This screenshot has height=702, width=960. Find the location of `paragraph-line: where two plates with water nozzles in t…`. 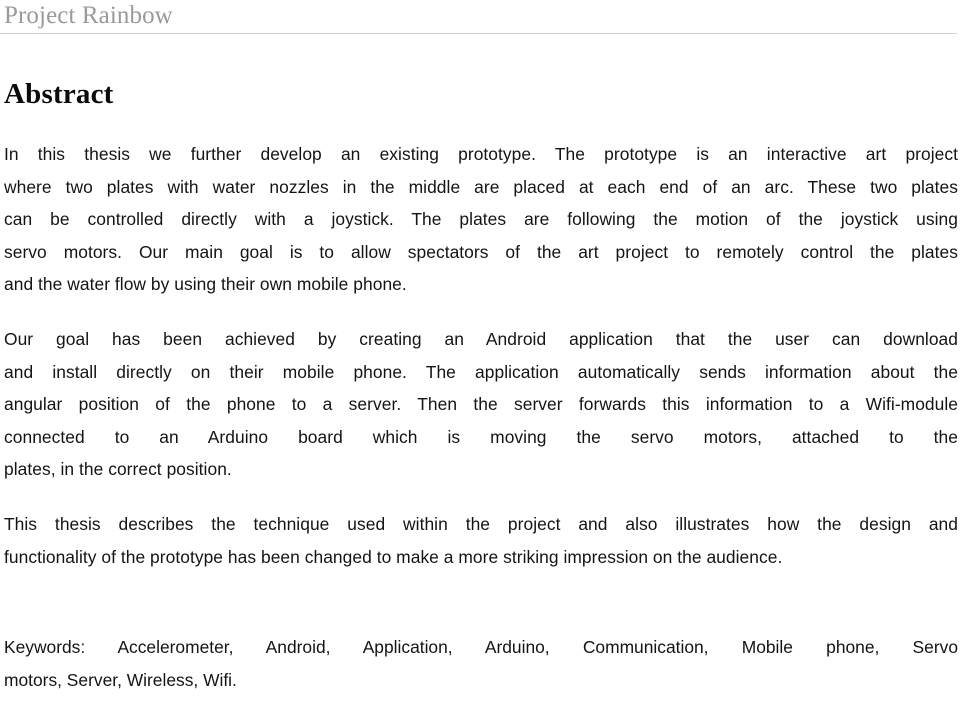

paragraph-line: where two plates with water nozzles in t… is located at coordinates (481, 186).